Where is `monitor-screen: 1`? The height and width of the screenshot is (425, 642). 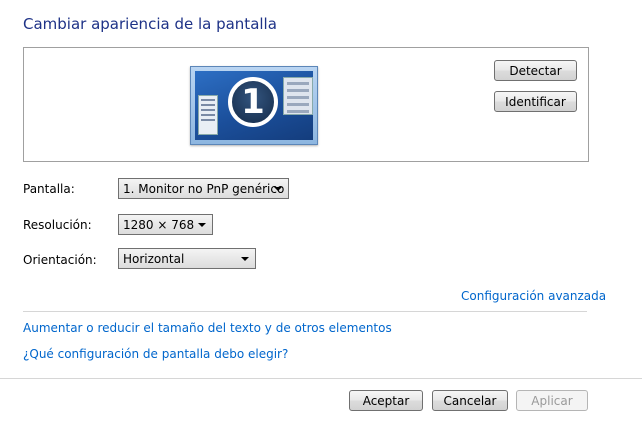 monitor-screen: 1 is located at coordinates (254, 105).